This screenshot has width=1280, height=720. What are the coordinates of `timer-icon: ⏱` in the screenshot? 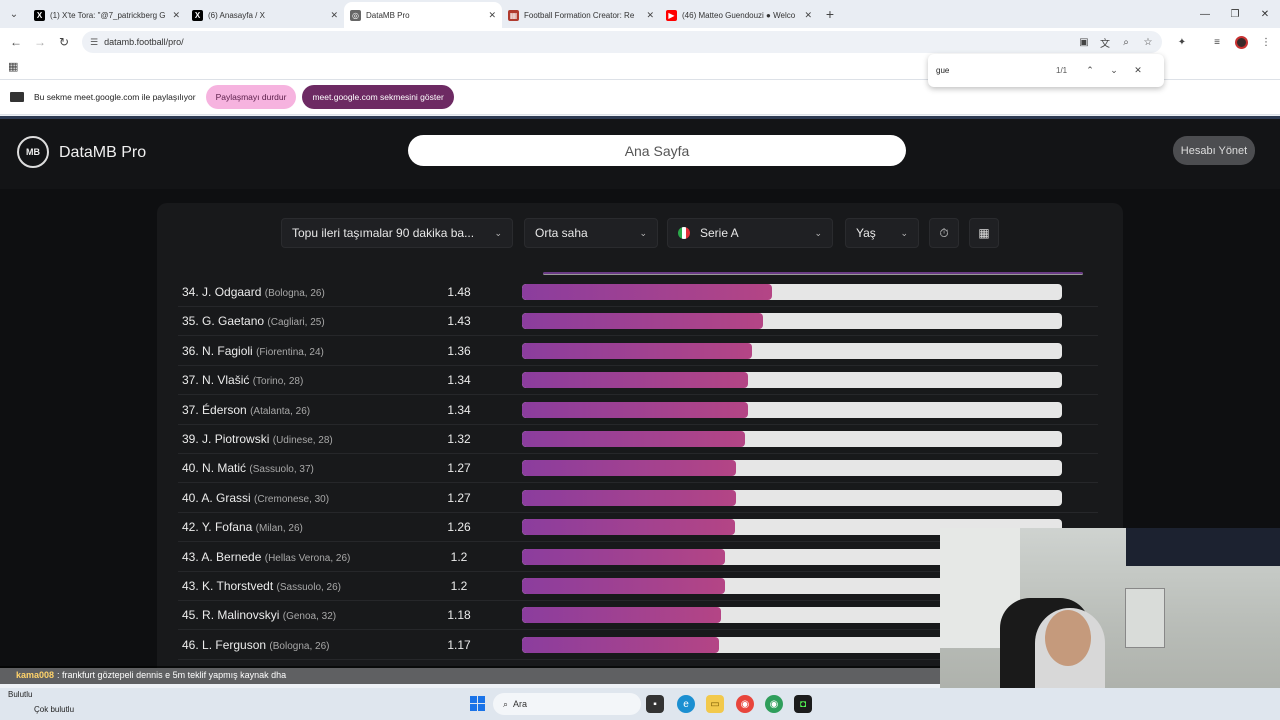 It's located at (944, 233).